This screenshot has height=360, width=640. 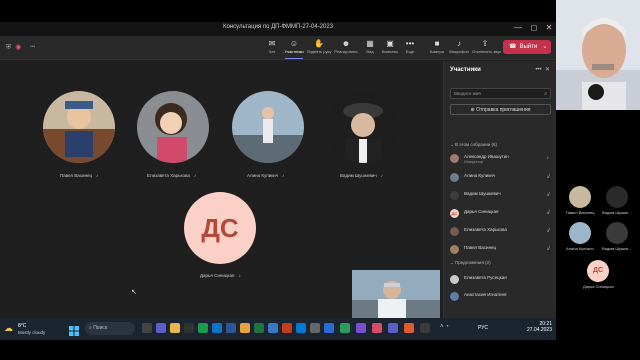 What do you see at coordinates (486, 51) in the screenshot?
I see `share-label: Отключить звук` at bounding box center [486, 51].